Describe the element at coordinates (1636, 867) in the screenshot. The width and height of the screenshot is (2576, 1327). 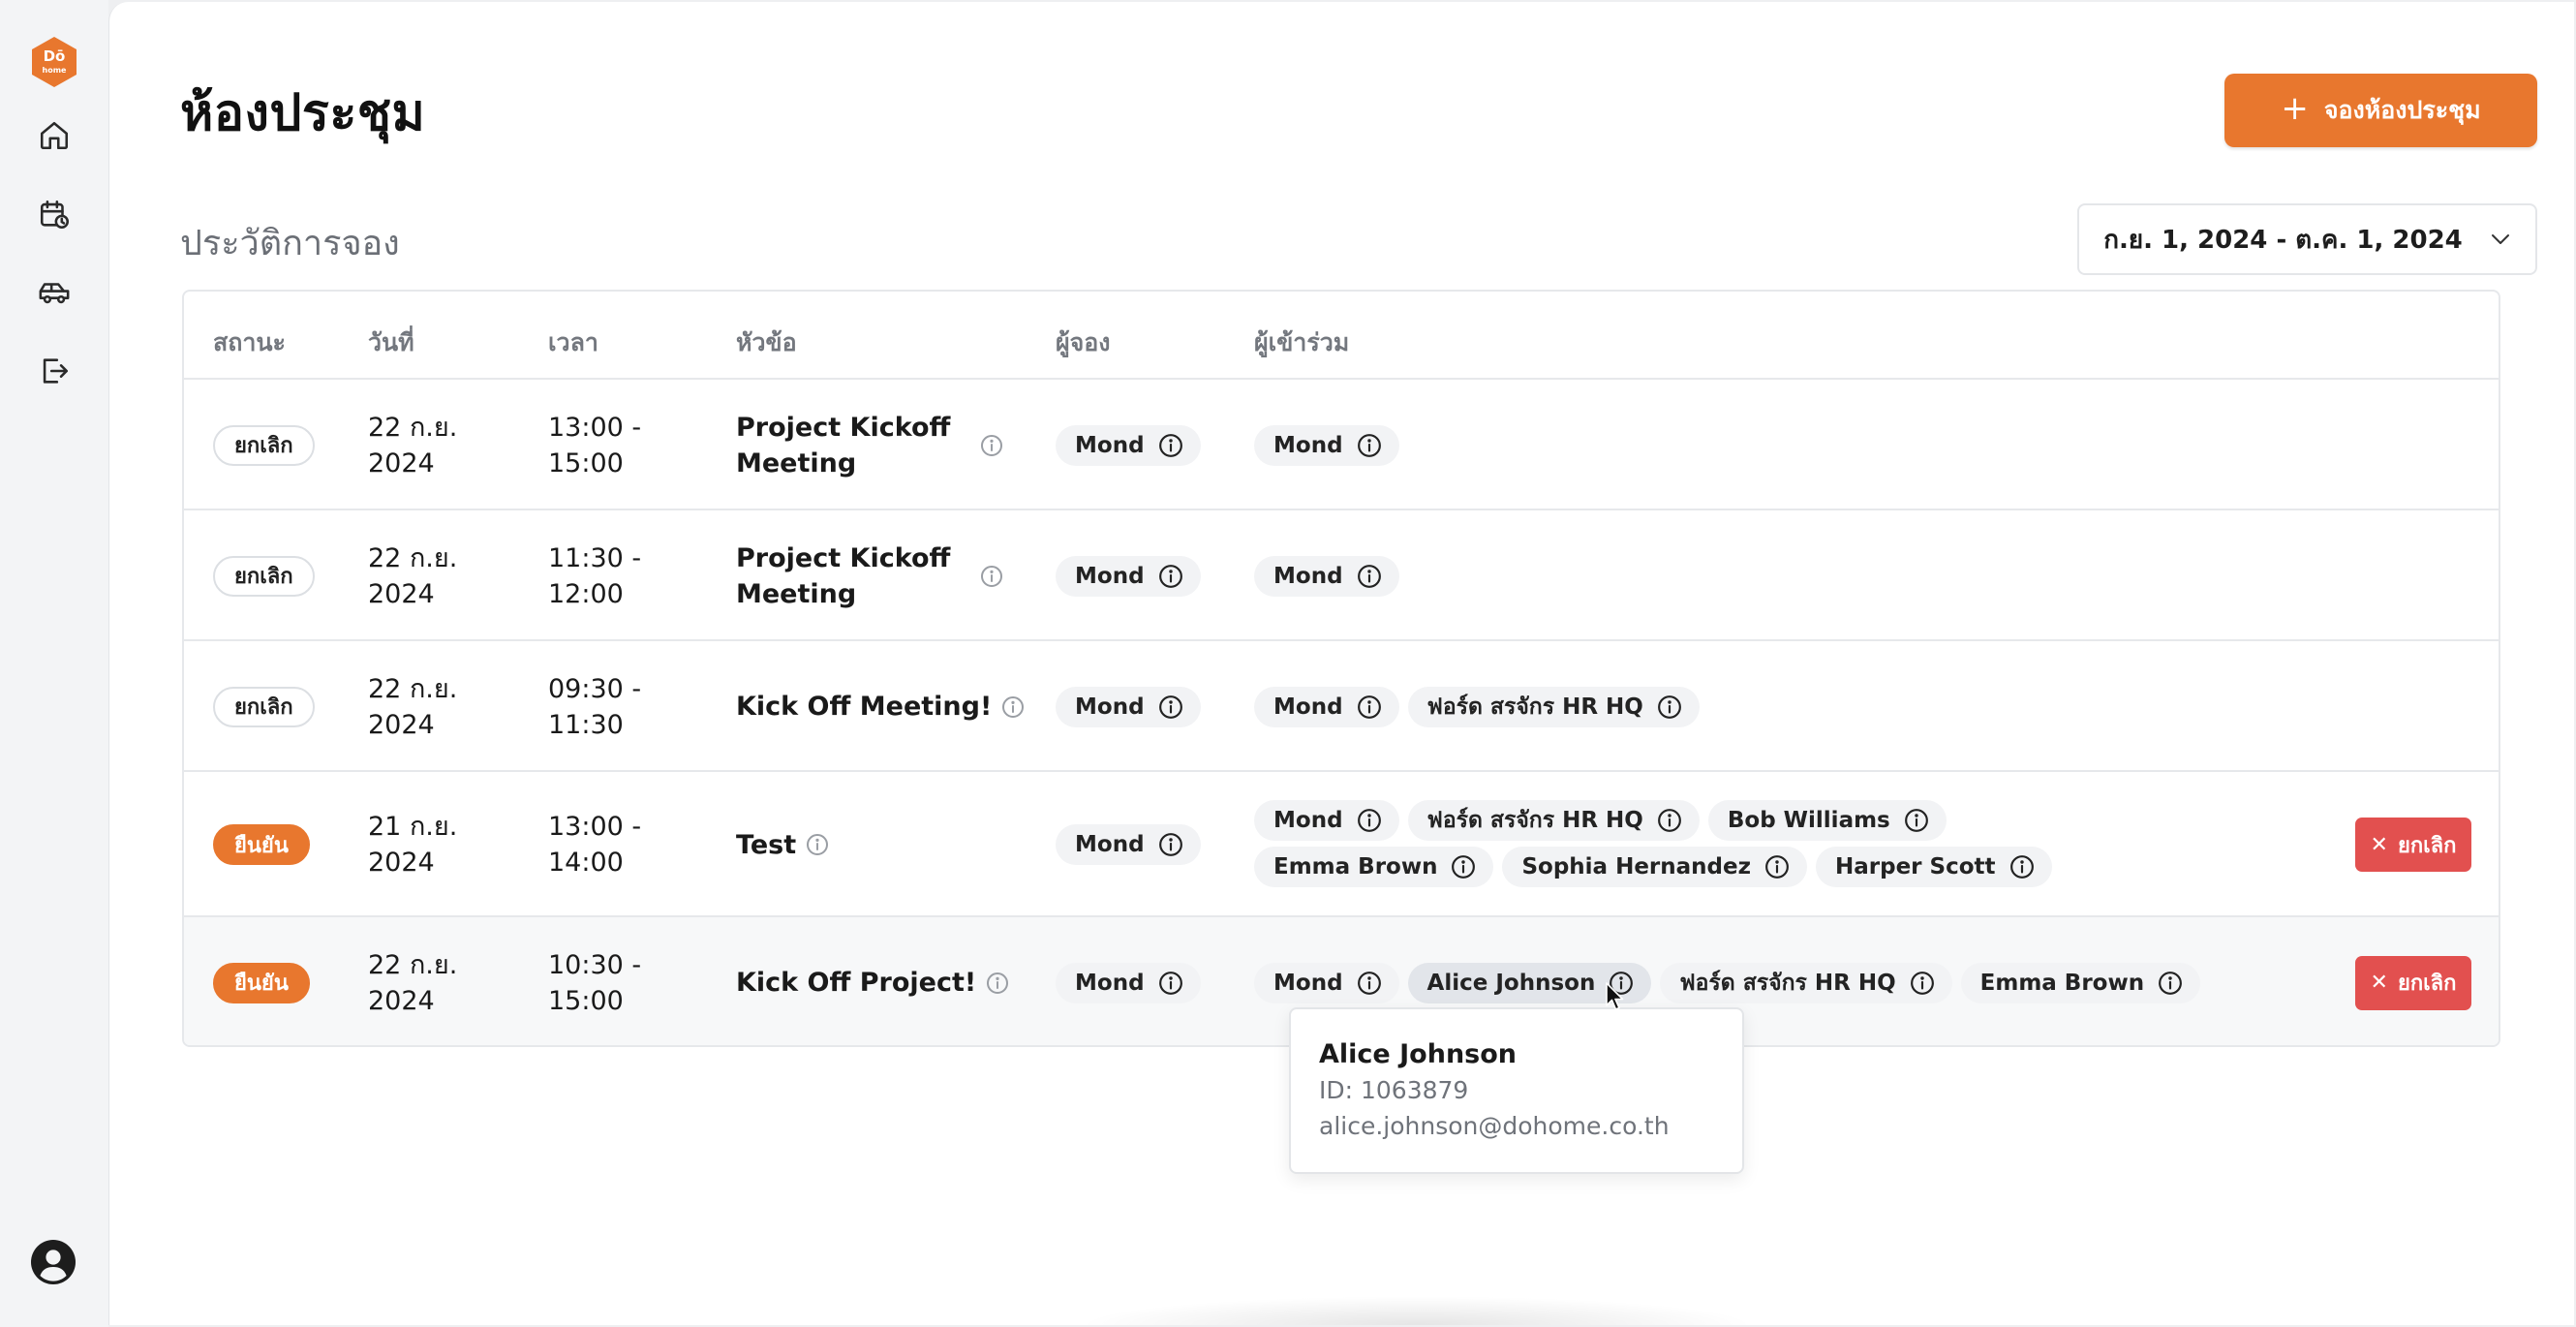
I see `attendee-name: Sophia Hernandez` at that location.